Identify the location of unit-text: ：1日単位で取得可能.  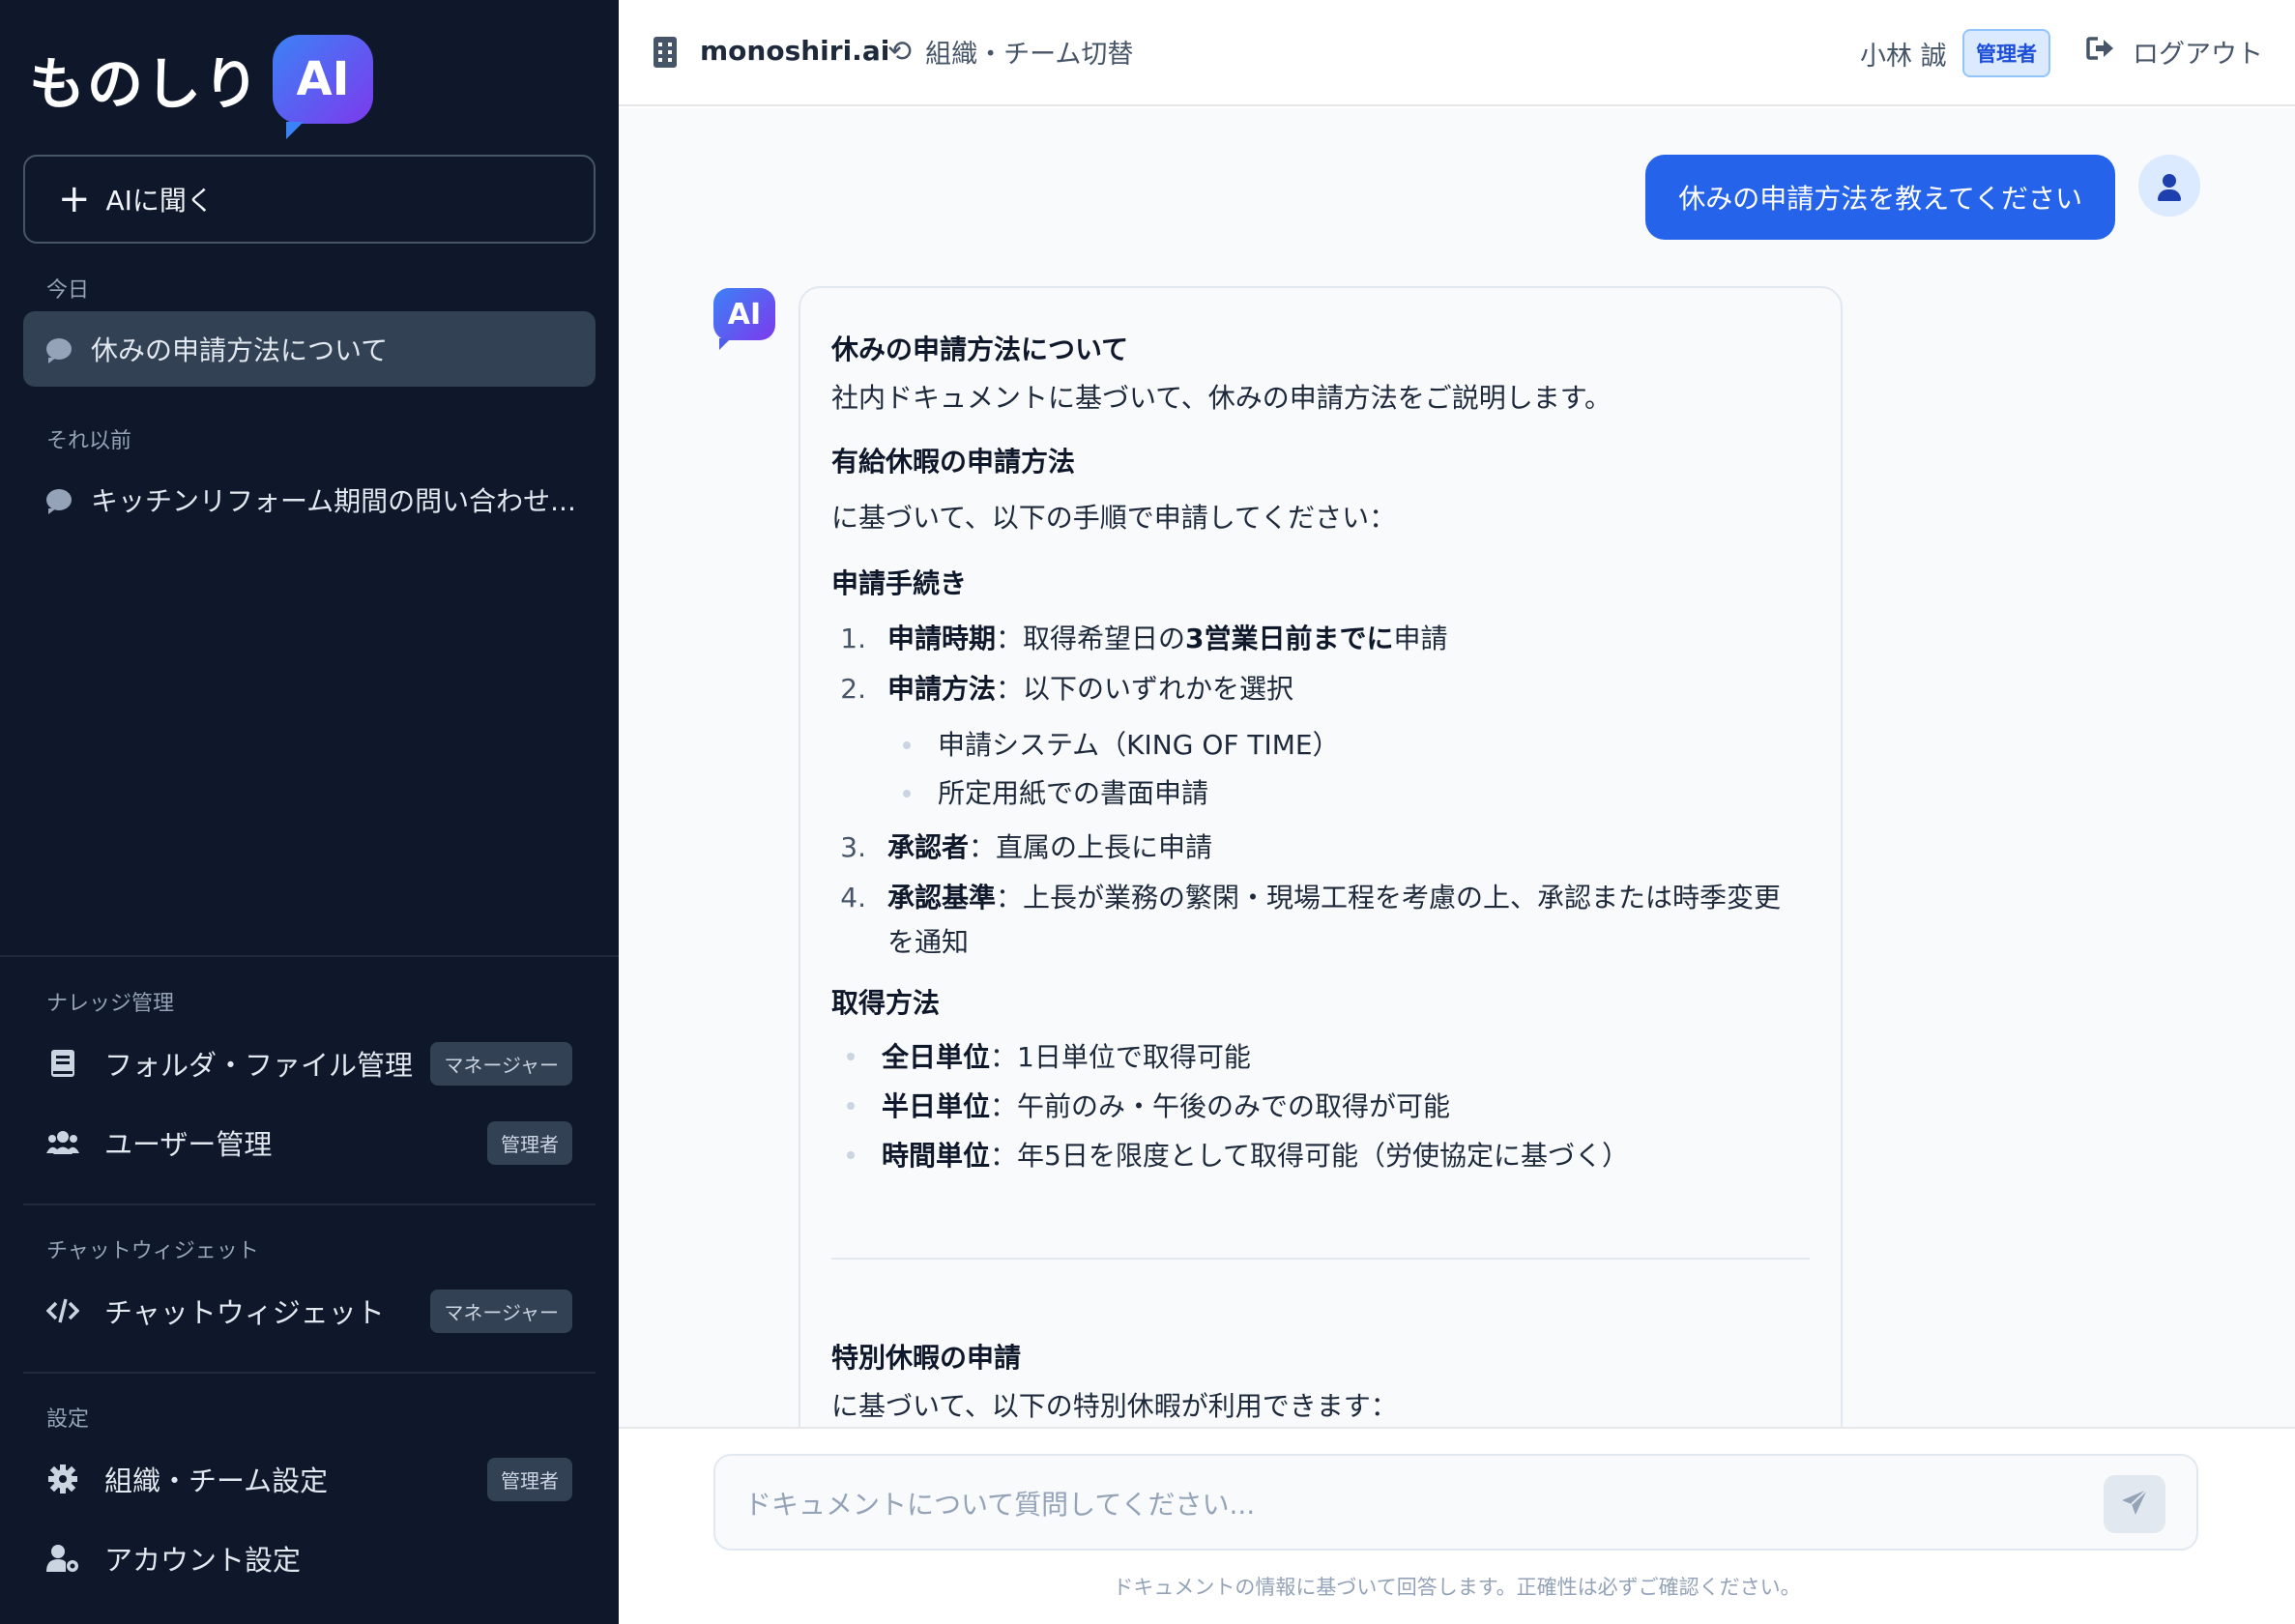
(1120, 1057).